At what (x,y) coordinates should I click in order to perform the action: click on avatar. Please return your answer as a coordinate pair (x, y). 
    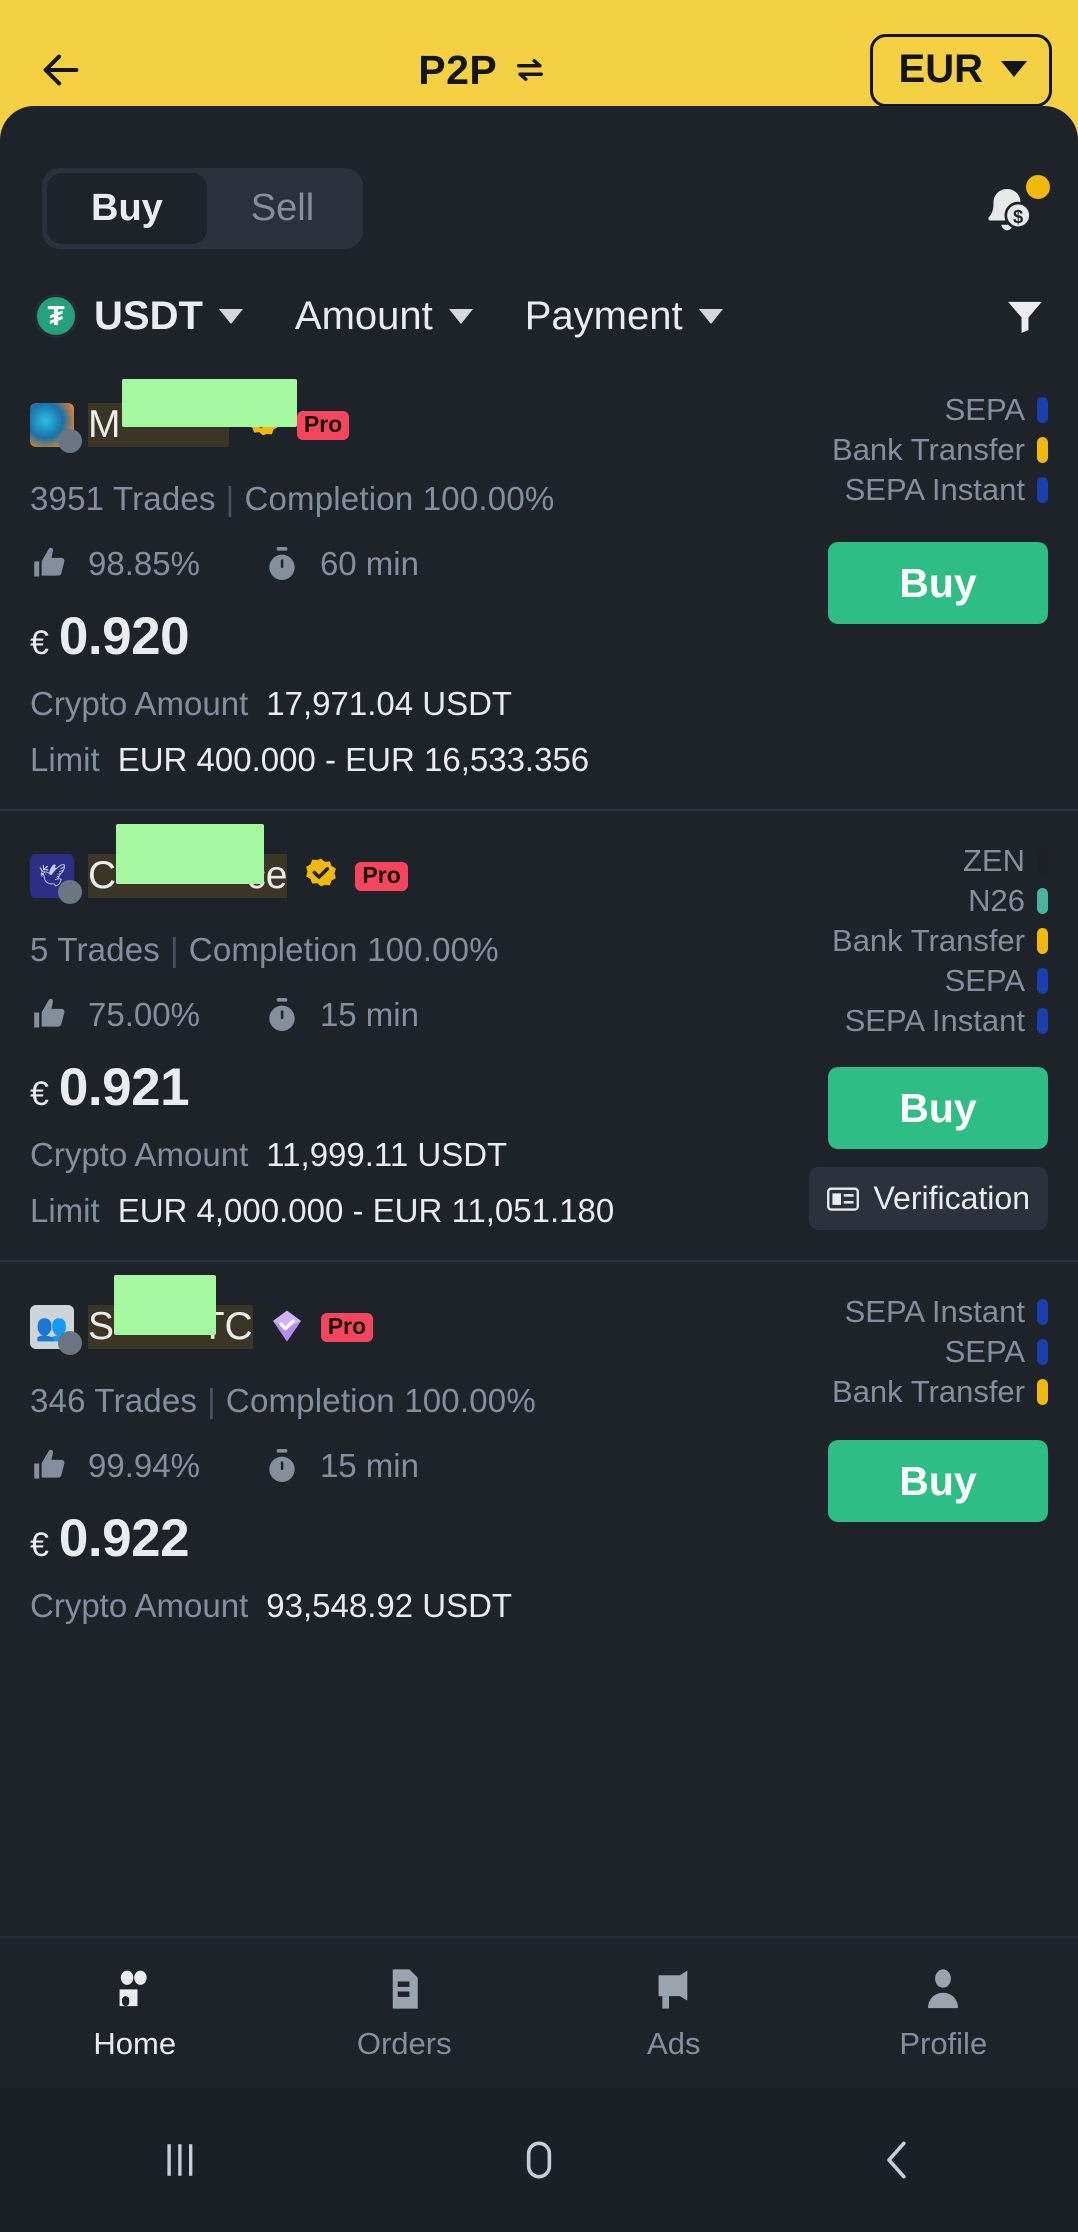
    Looking at the image, I should click on (56, 879).